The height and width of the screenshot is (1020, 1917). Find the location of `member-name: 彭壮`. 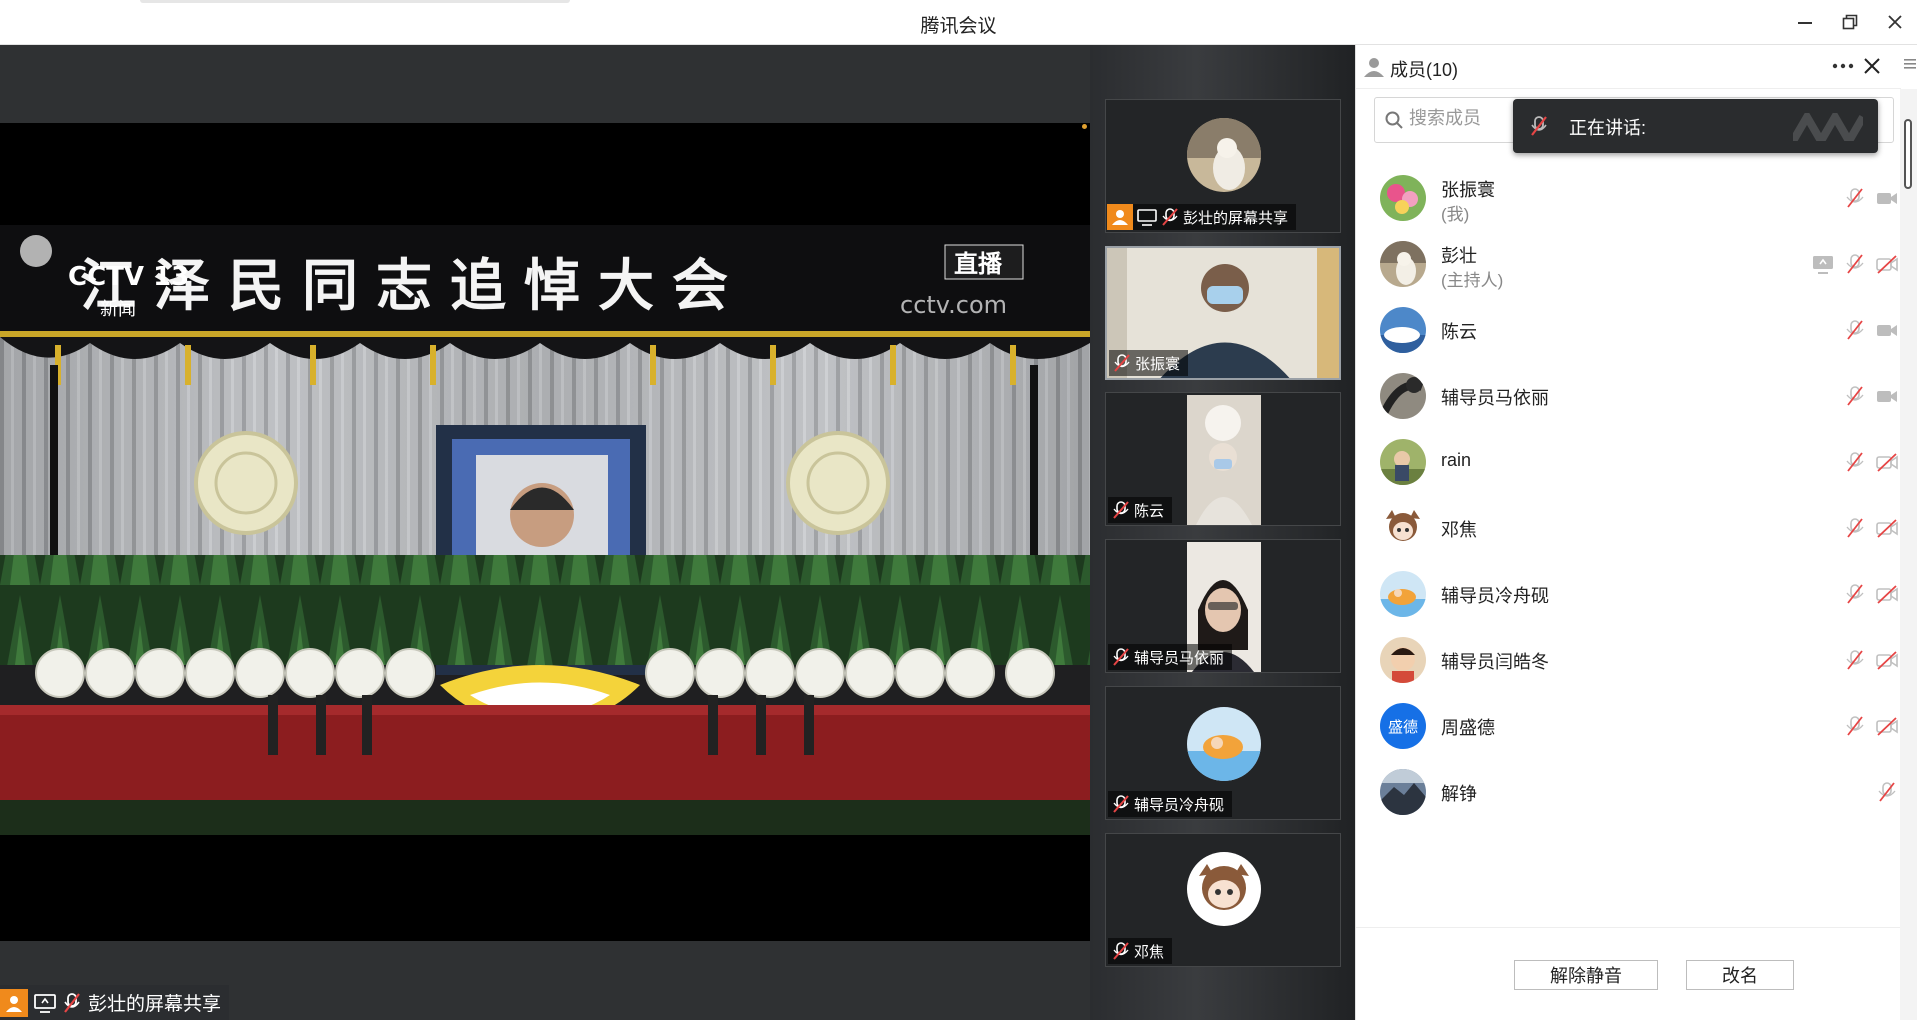

member-name: 彭壮 is located at coordinates (1459, 256).